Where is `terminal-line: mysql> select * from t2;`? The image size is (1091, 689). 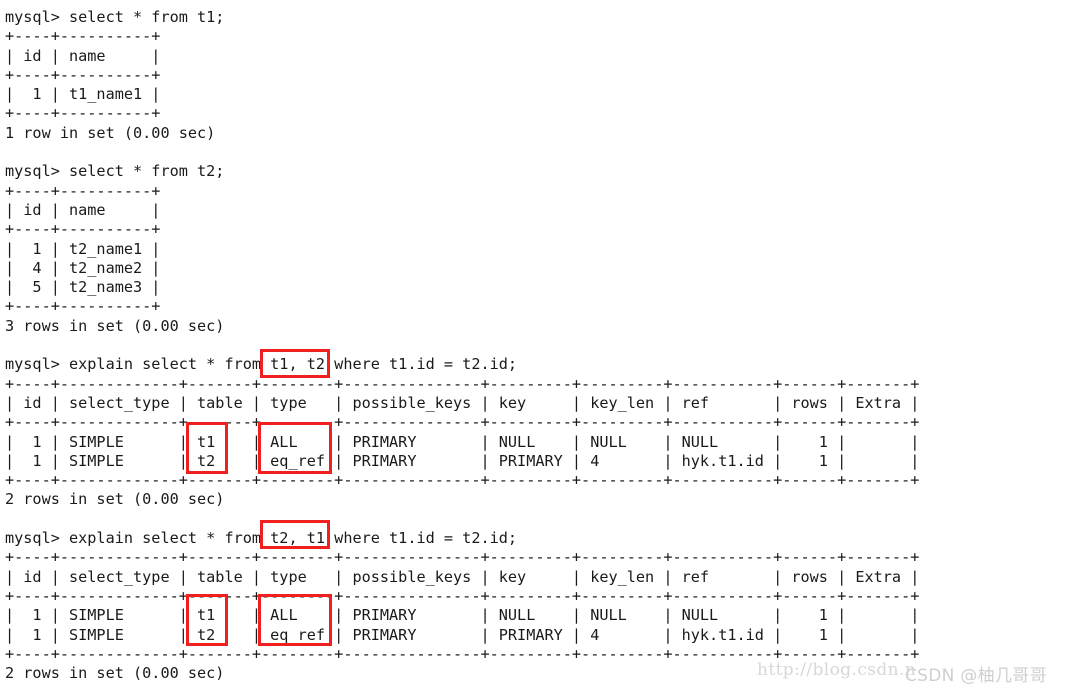 terminal-line: mysql> select * from t2; is located at coordinates (115, 171).